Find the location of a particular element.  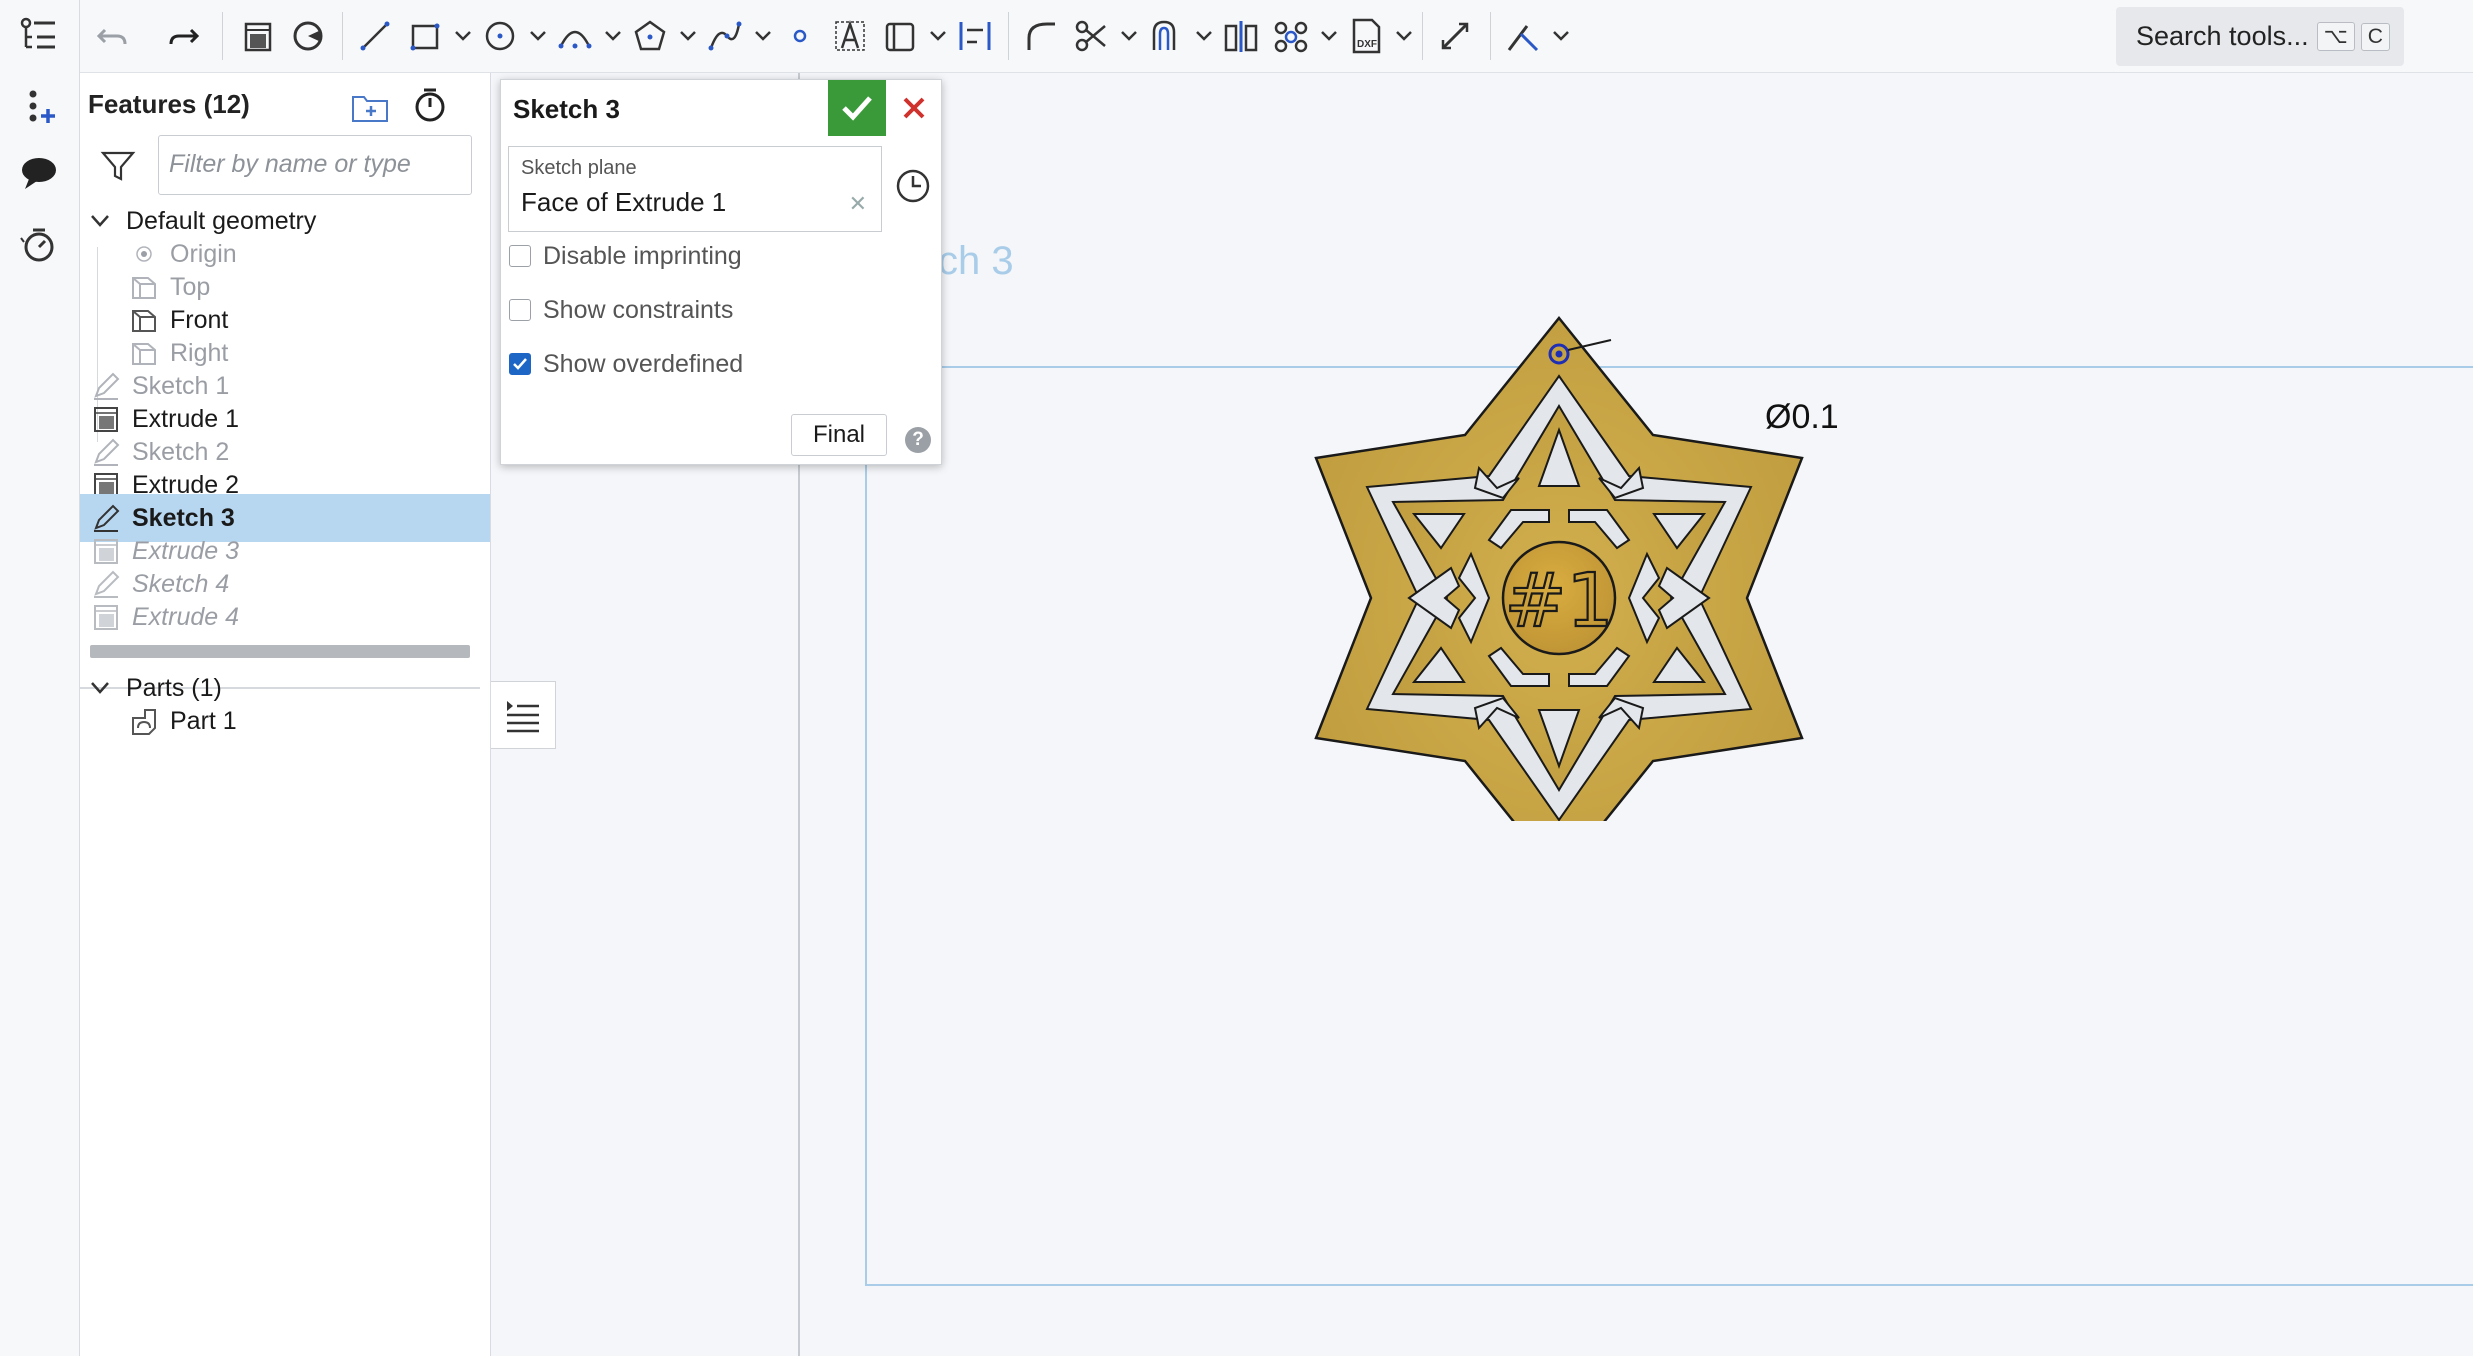

trim-dropdown-chevron-down-icon is located at coordinates (1129, 36).